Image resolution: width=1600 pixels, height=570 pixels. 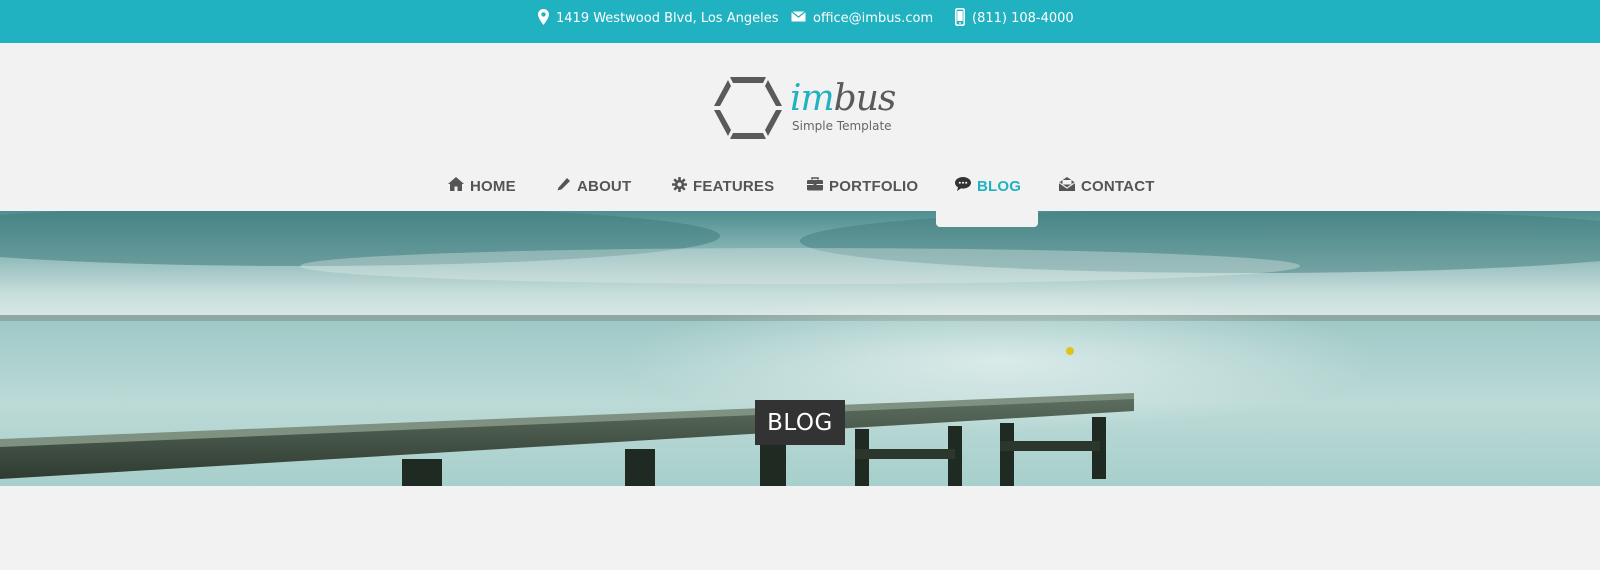 I want to click on nav-item-portfolio: PORTFOLIO, so click(x=862, y=186).